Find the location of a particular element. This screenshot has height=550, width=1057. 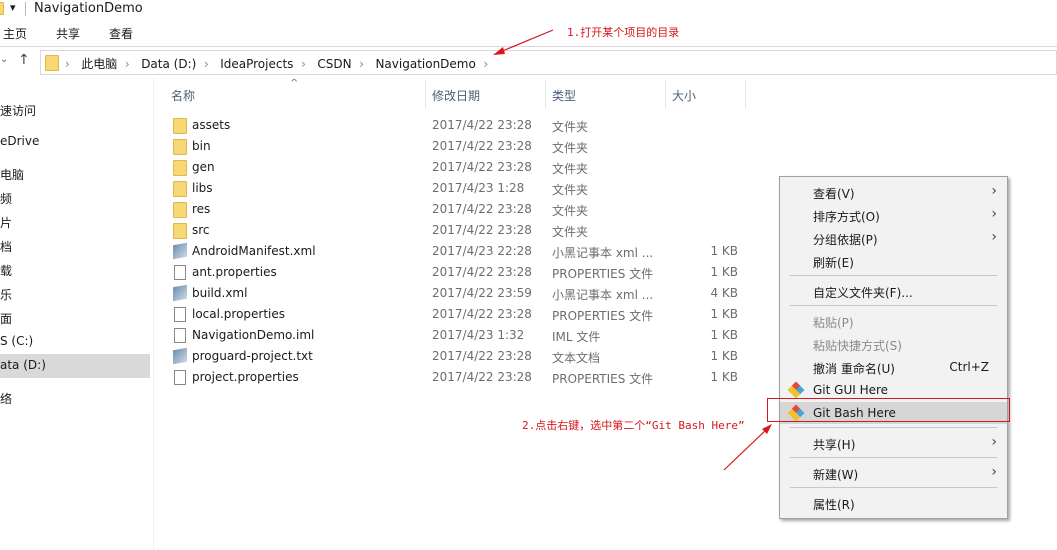

annotation-step2: 2.点击右键，选中第二个“Git Bash Here” is located at coordinates (633, 425).